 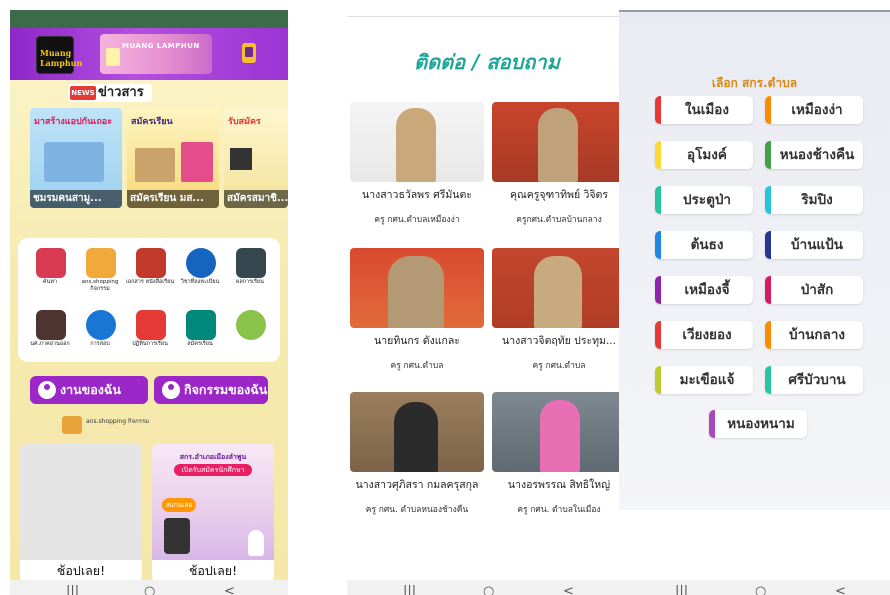 What do you see at coordinates (61, 58) in the screenshot?
I see `app-logo-text: Muang Lamphun` at bounding box center [61, 58].